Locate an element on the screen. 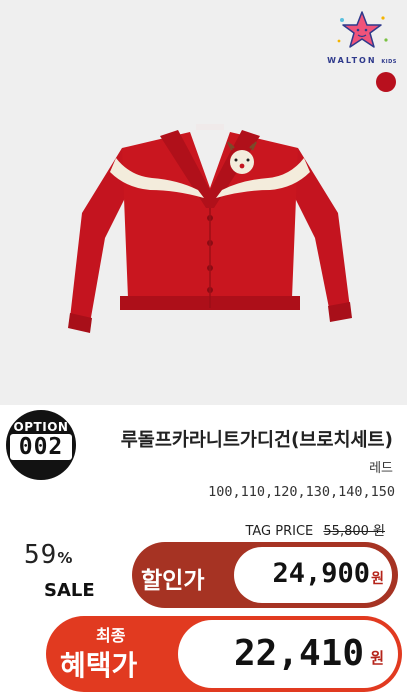 This screenshot has width=407, height=697. final-price-pill: 최종 혜택가 22,410 원 is located at coordinates (224, 654).